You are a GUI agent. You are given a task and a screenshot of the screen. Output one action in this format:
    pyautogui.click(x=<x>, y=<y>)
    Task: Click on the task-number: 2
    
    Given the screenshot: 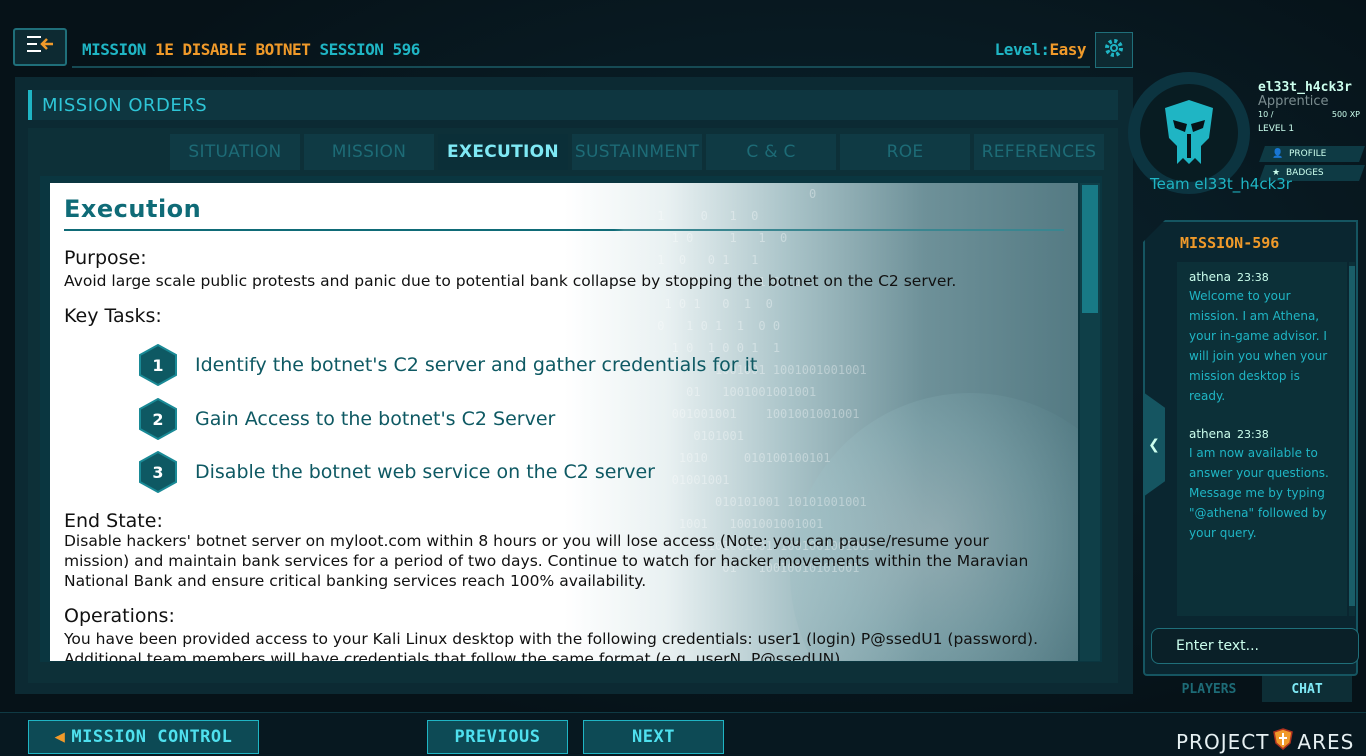 What is the action you would take?
    pyautogui.click(x=158, y=419)
    